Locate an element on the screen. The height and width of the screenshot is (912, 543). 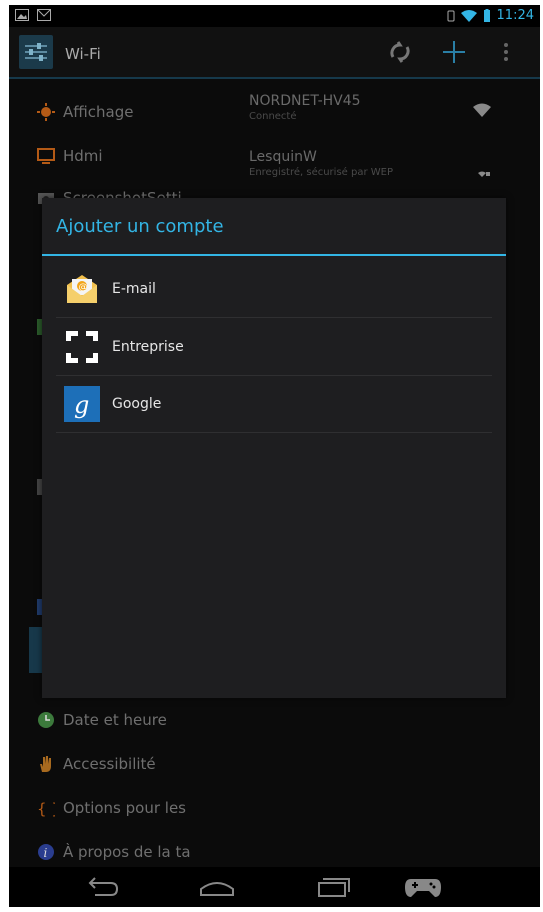
wps-button is located at coordinates (400, 52).